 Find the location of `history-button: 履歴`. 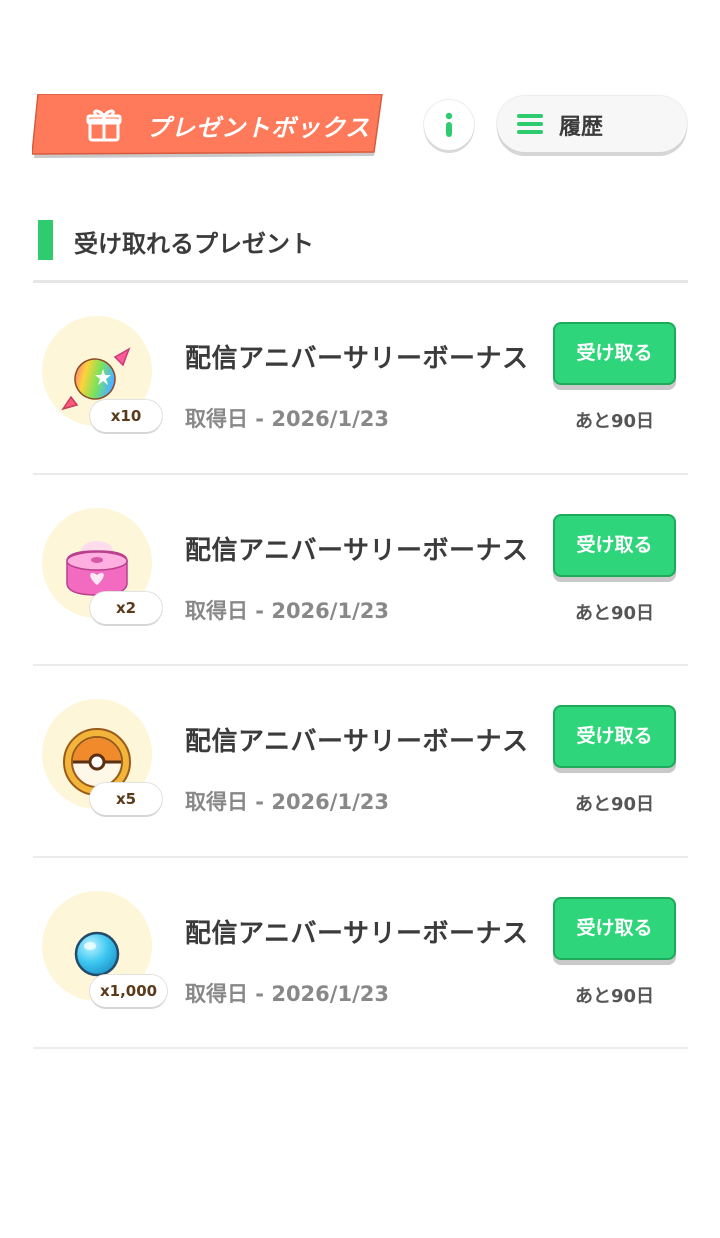

history-button: 履歴 is located at coordinates (592, 124).